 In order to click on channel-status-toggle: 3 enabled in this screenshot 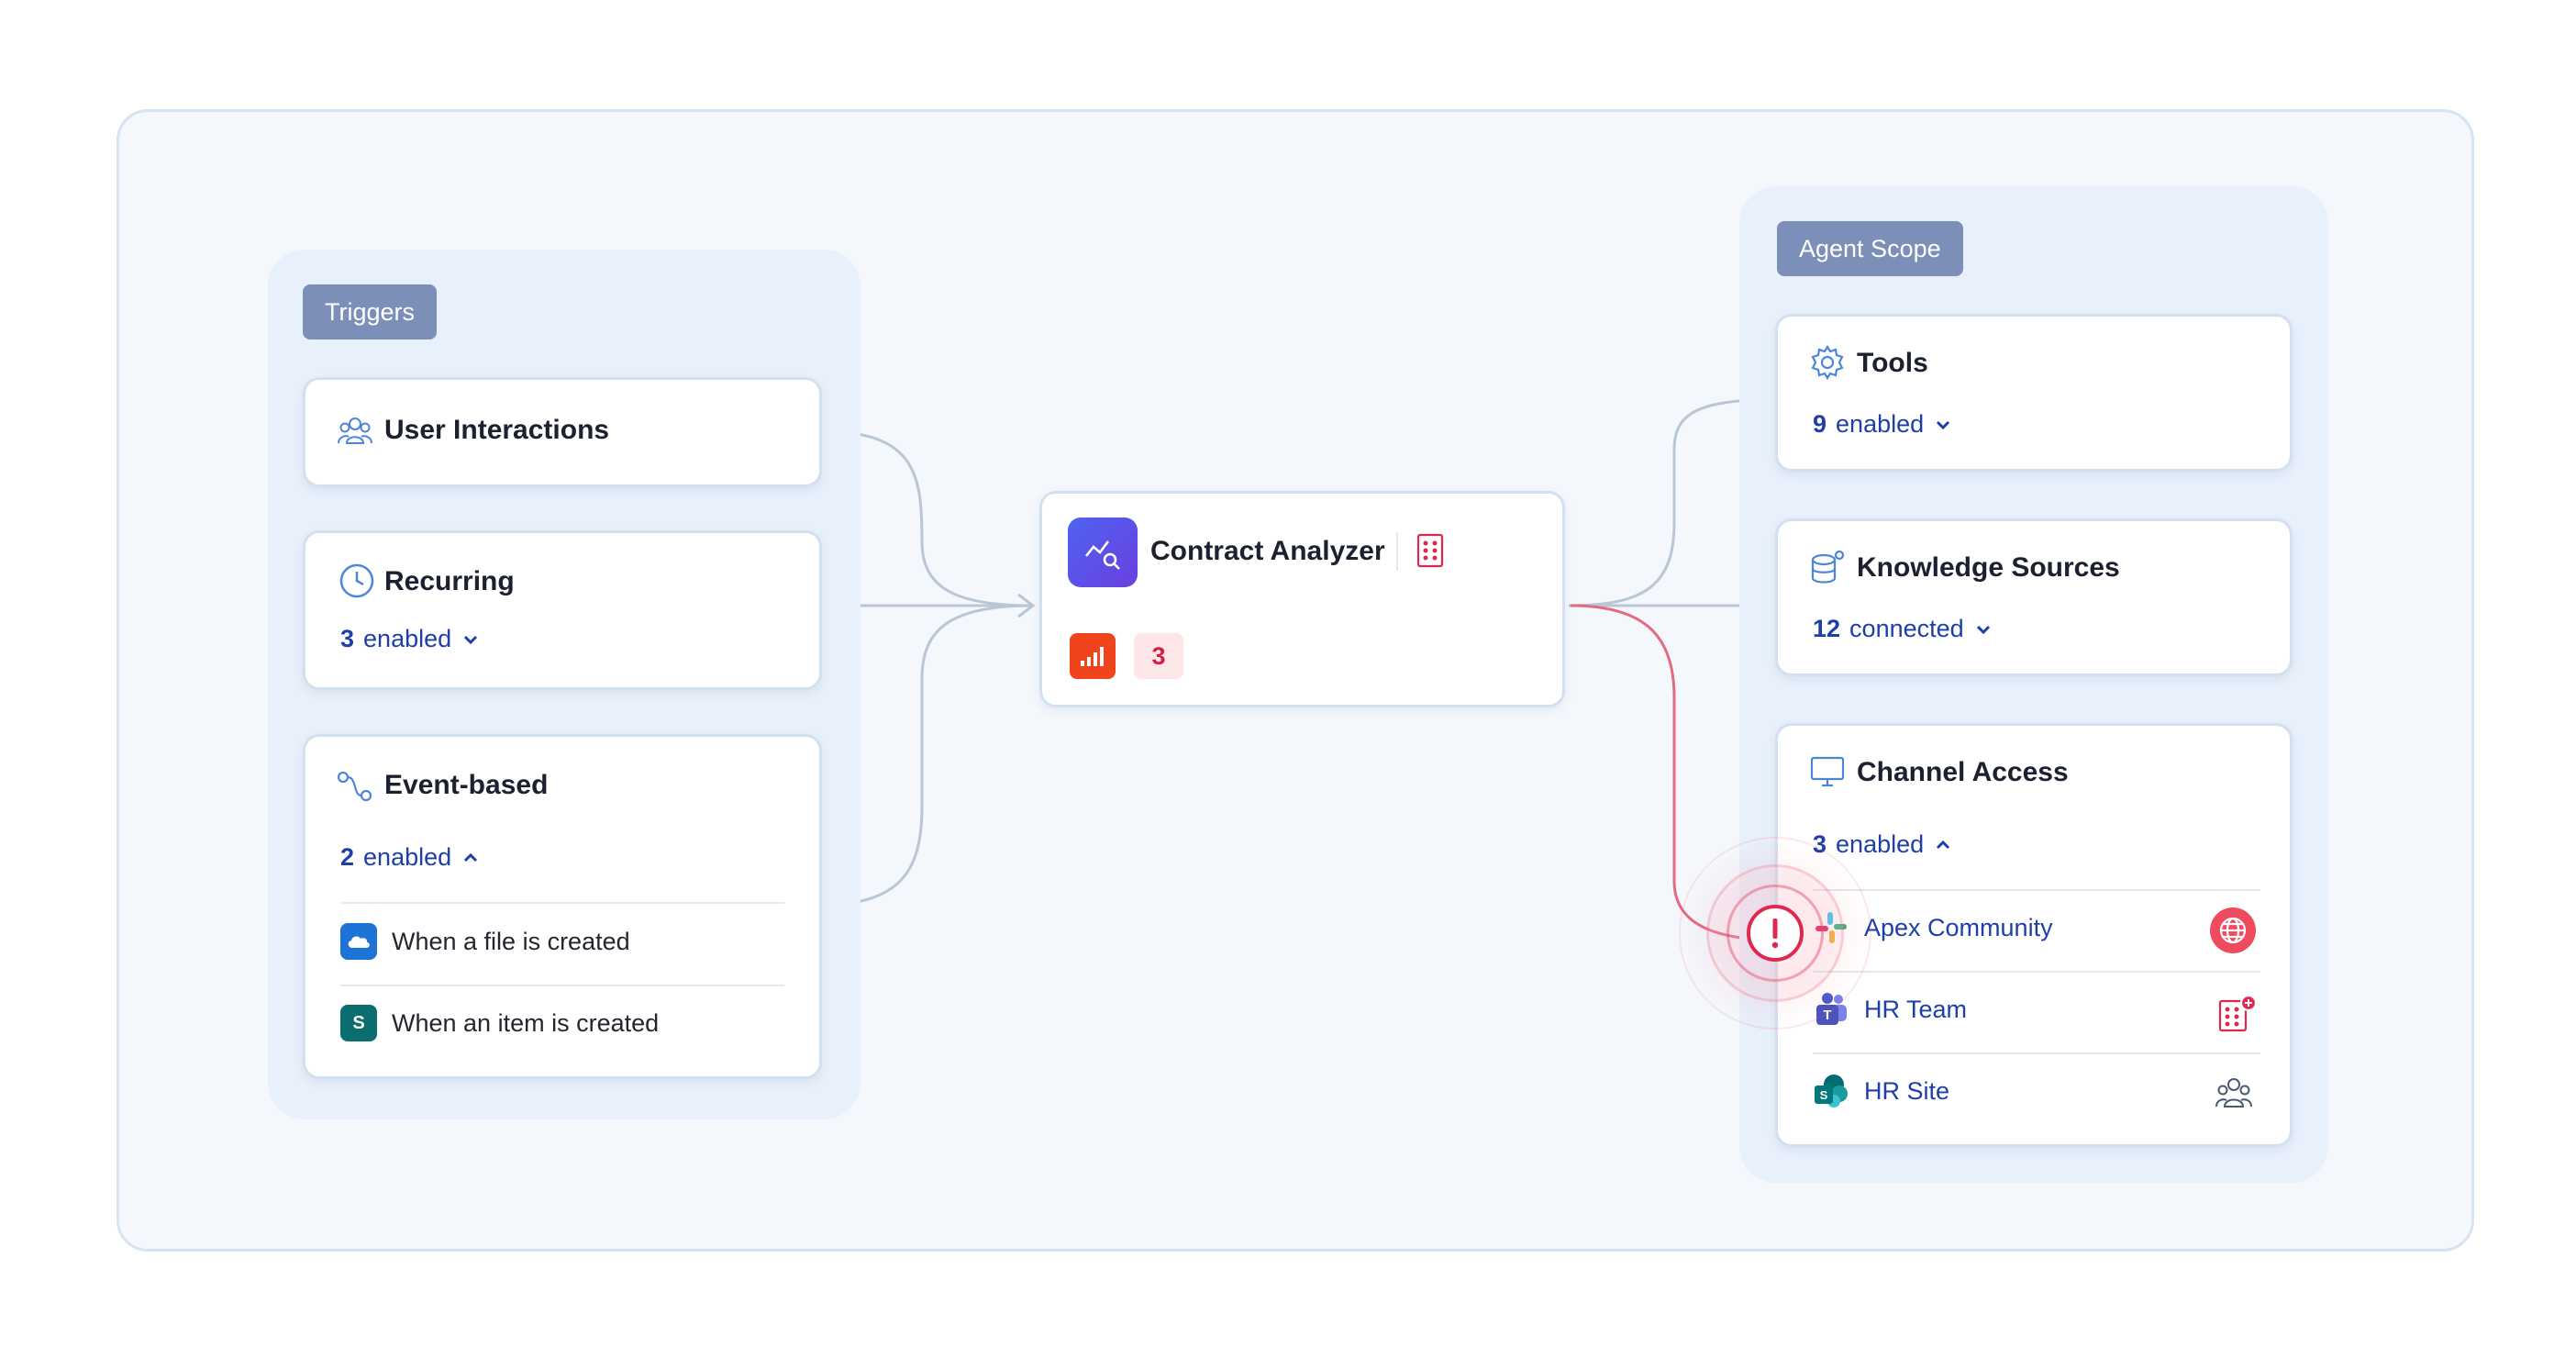, I will do `click(1883, 844)`.